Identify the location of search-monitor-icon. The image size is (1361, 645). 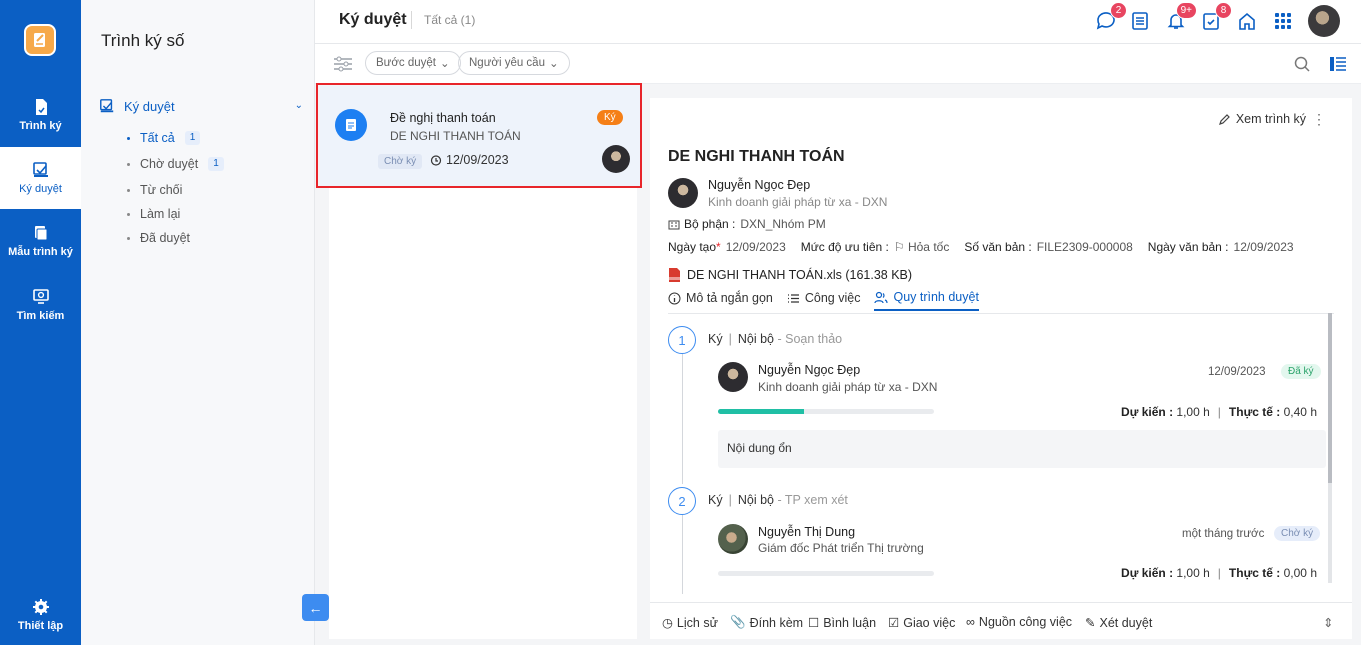
(40, 296).